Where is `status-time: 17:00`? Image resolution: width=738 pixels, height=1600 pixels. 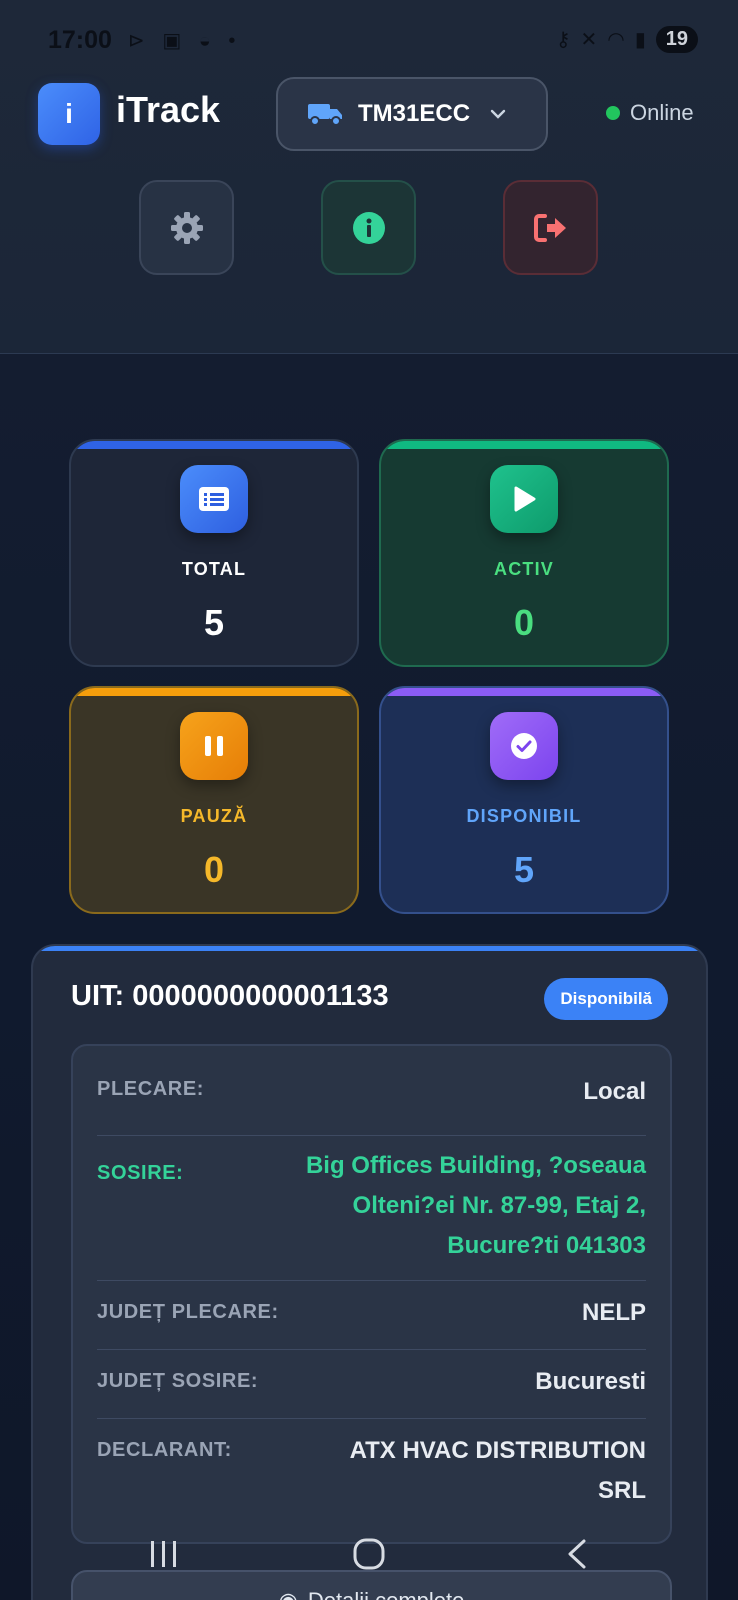 status-time: 17:00 is located at coordinates (80, 40).